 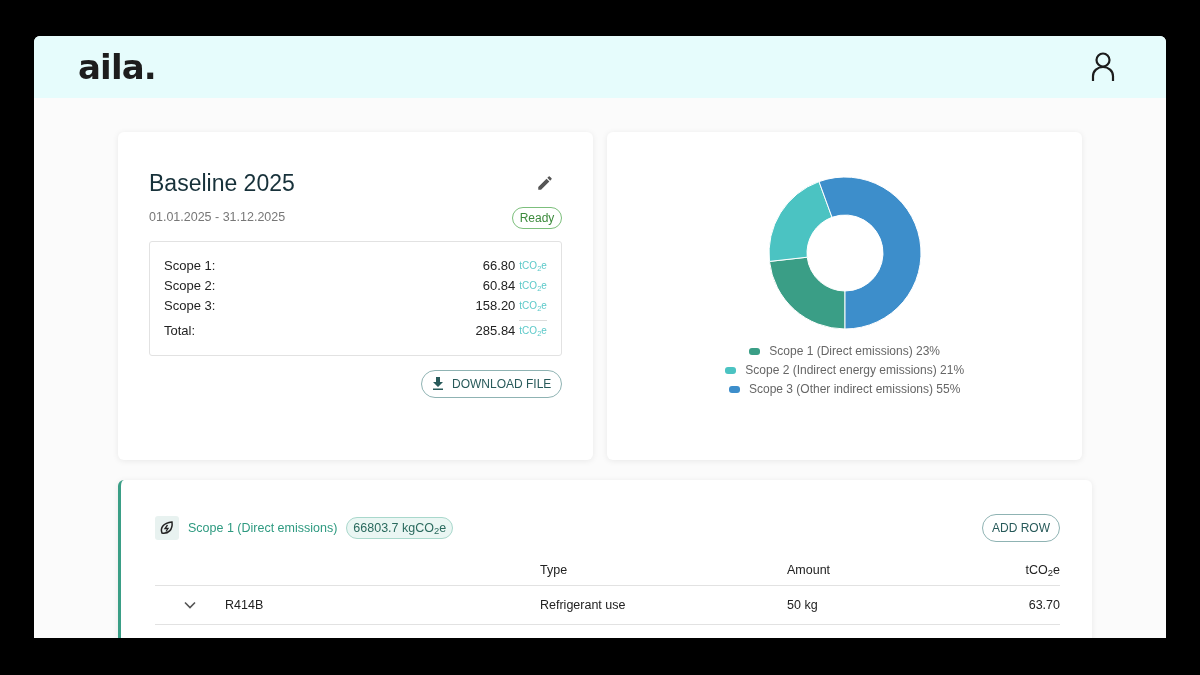 What do you see at coordinates (1103, 67) in the screenshot?
I see `user-icon` at bounding box center [1103, 67].